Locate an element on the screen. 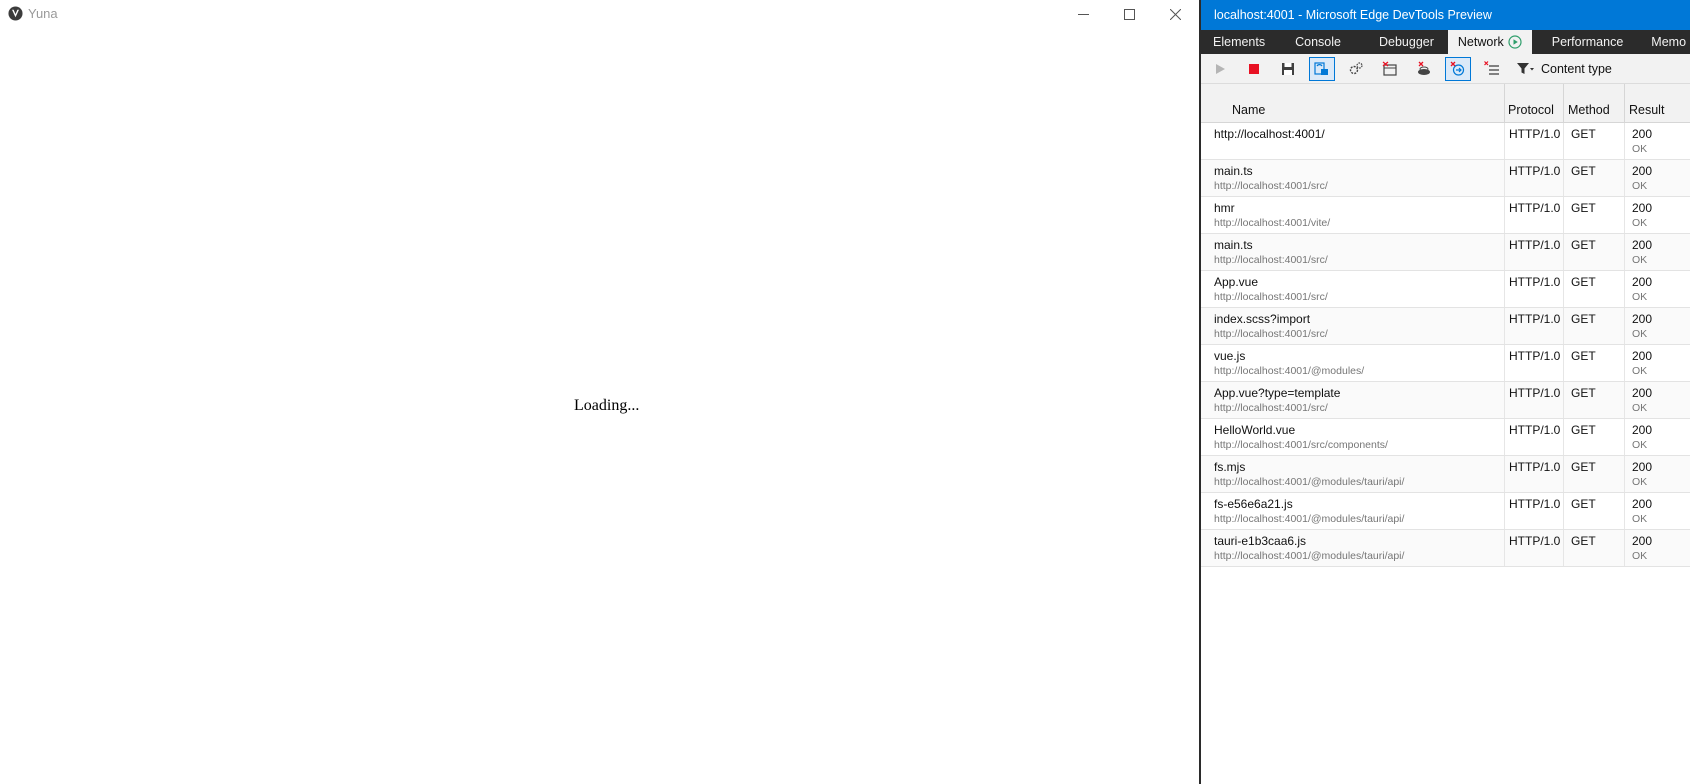  clear-cache-button is located at coordinates (1424, 69).